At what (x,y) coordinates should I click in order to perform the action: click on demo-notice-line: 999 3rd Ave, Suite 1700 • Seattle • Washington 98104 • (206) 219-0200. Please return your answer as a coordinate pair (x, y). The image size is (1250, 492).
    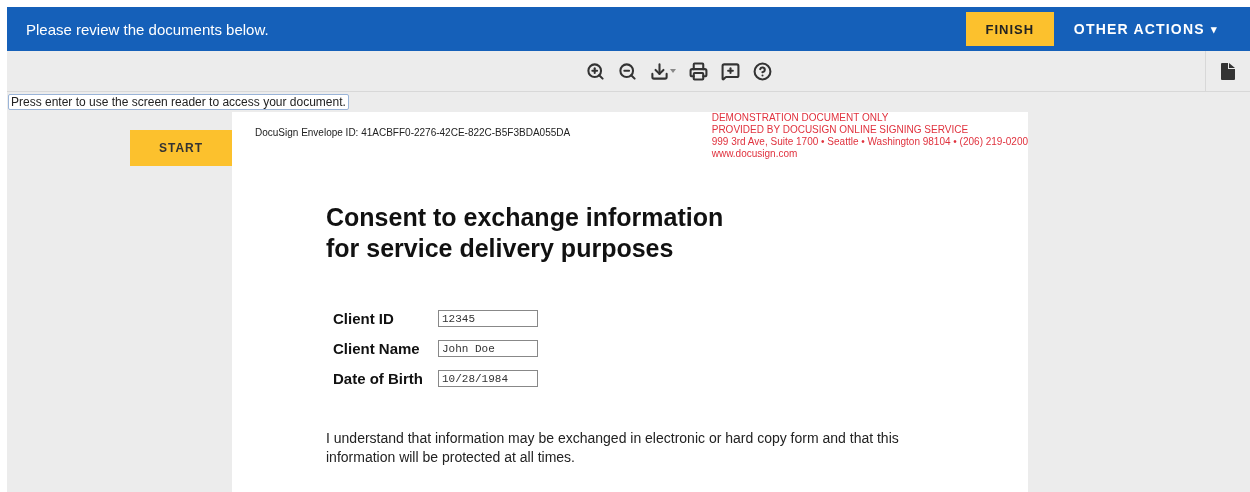
    Looking at the image, I should click on (869, 142).